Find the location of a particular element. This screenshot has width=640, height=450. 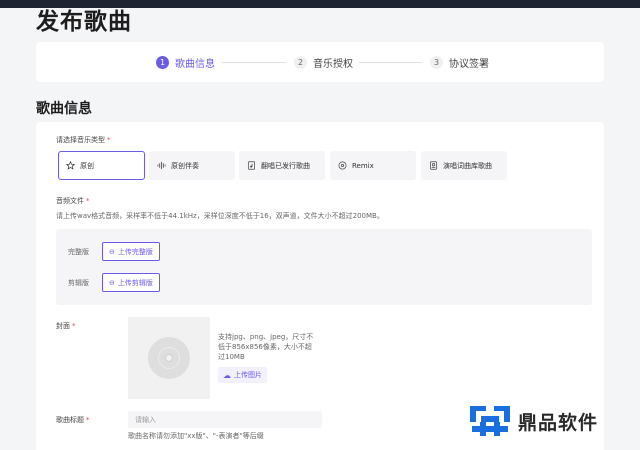

music-type-cover-released-song: 翻唱已发行歌曲 is located at coordinates (282, 165).